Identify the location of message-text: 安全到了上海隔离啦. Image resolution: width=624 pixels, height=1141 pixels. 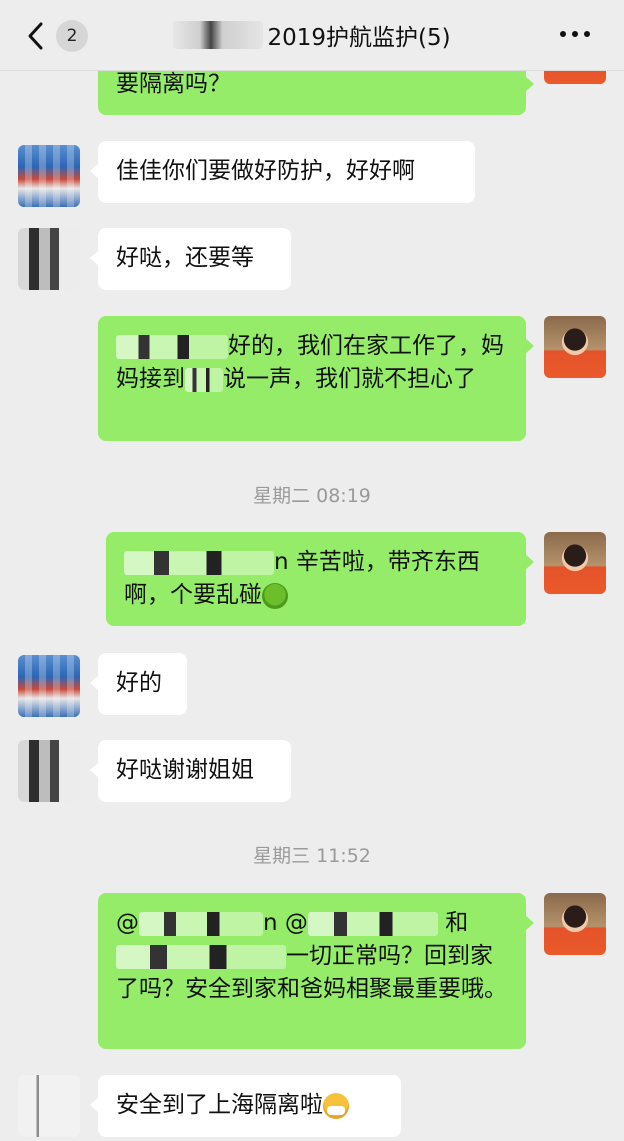
(219, 1105).